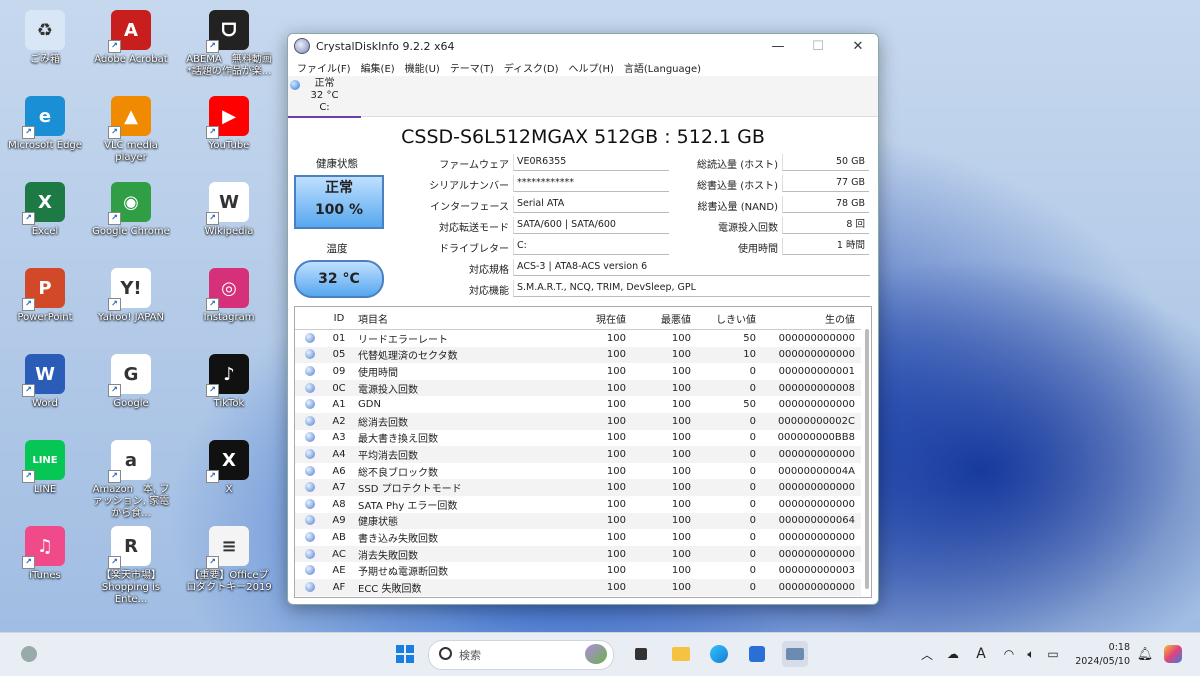  I want to click on file-explorer-icon, so click(681, 654).